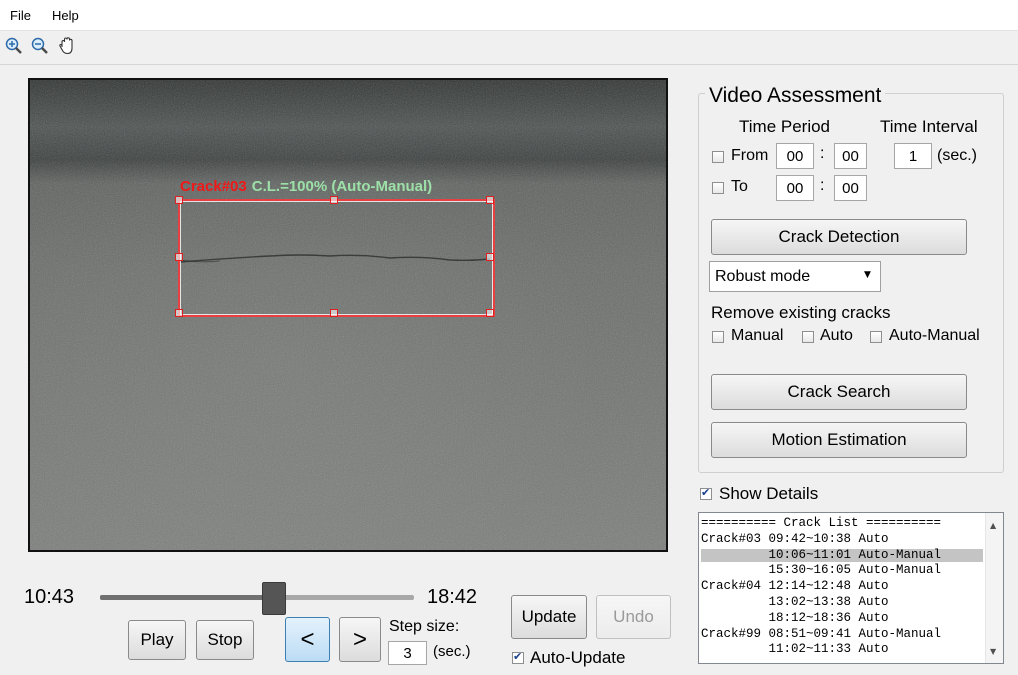  I want to click on previous-step-button: <, so click(307, 639).